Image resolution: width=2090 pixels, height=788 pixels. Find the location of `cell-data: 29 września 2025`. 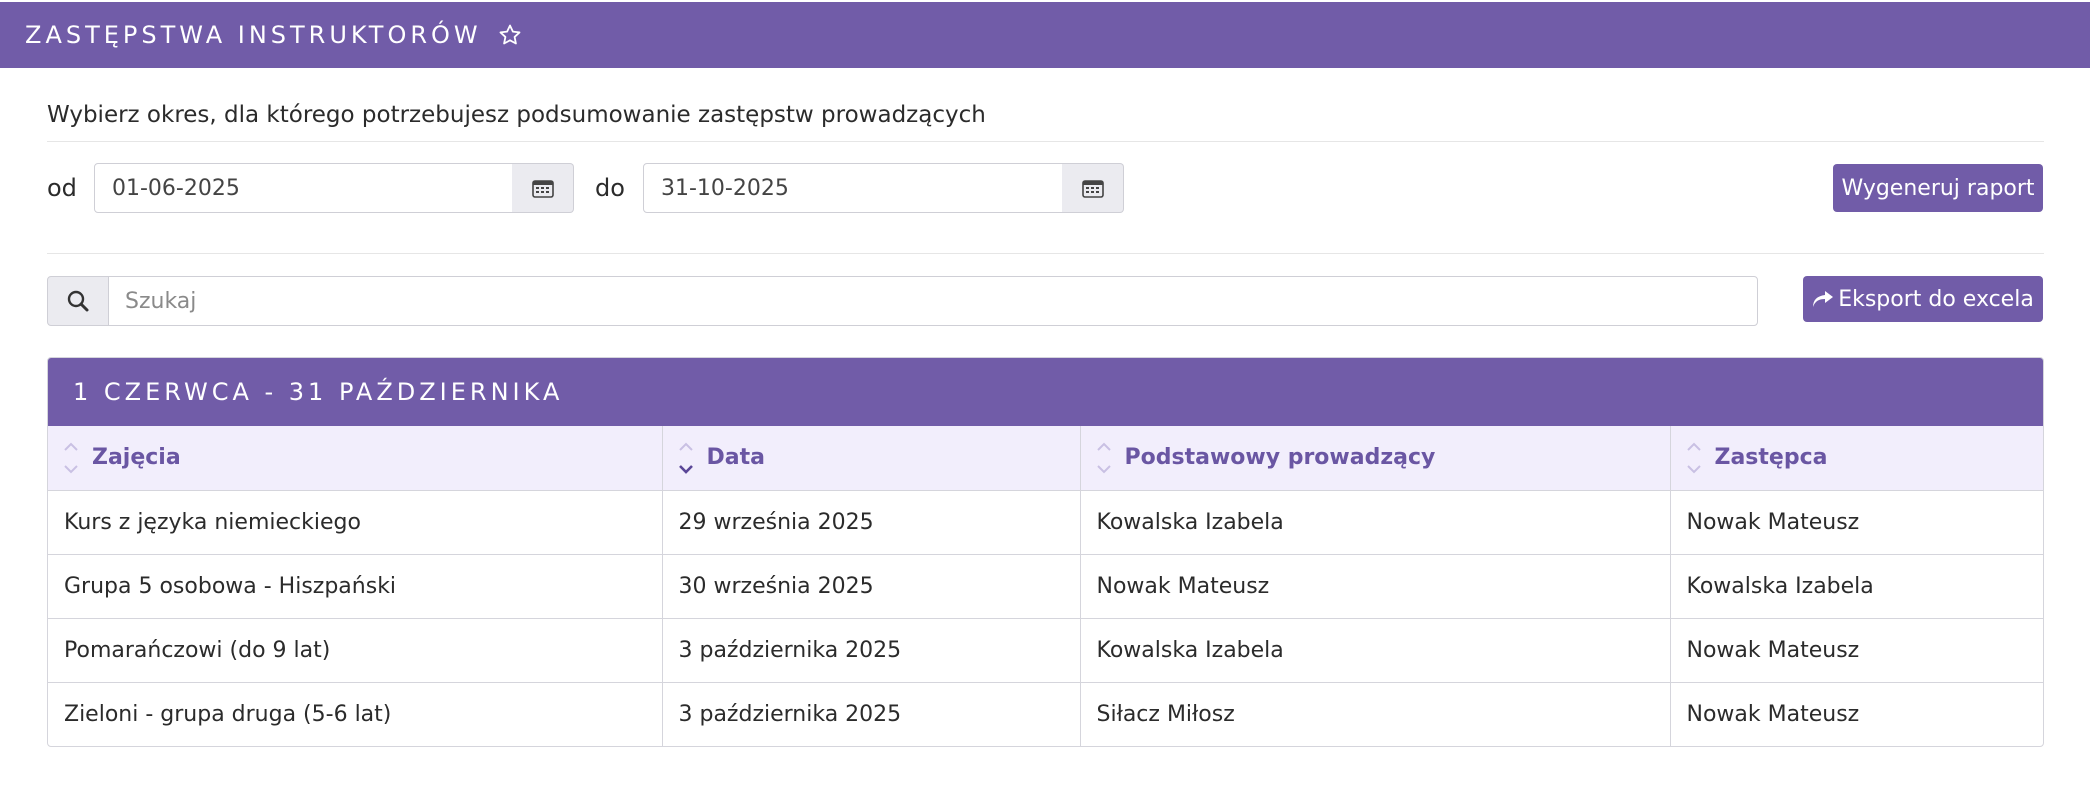

cell-data: 29 września 2025 is located at coordinates (871, 522).